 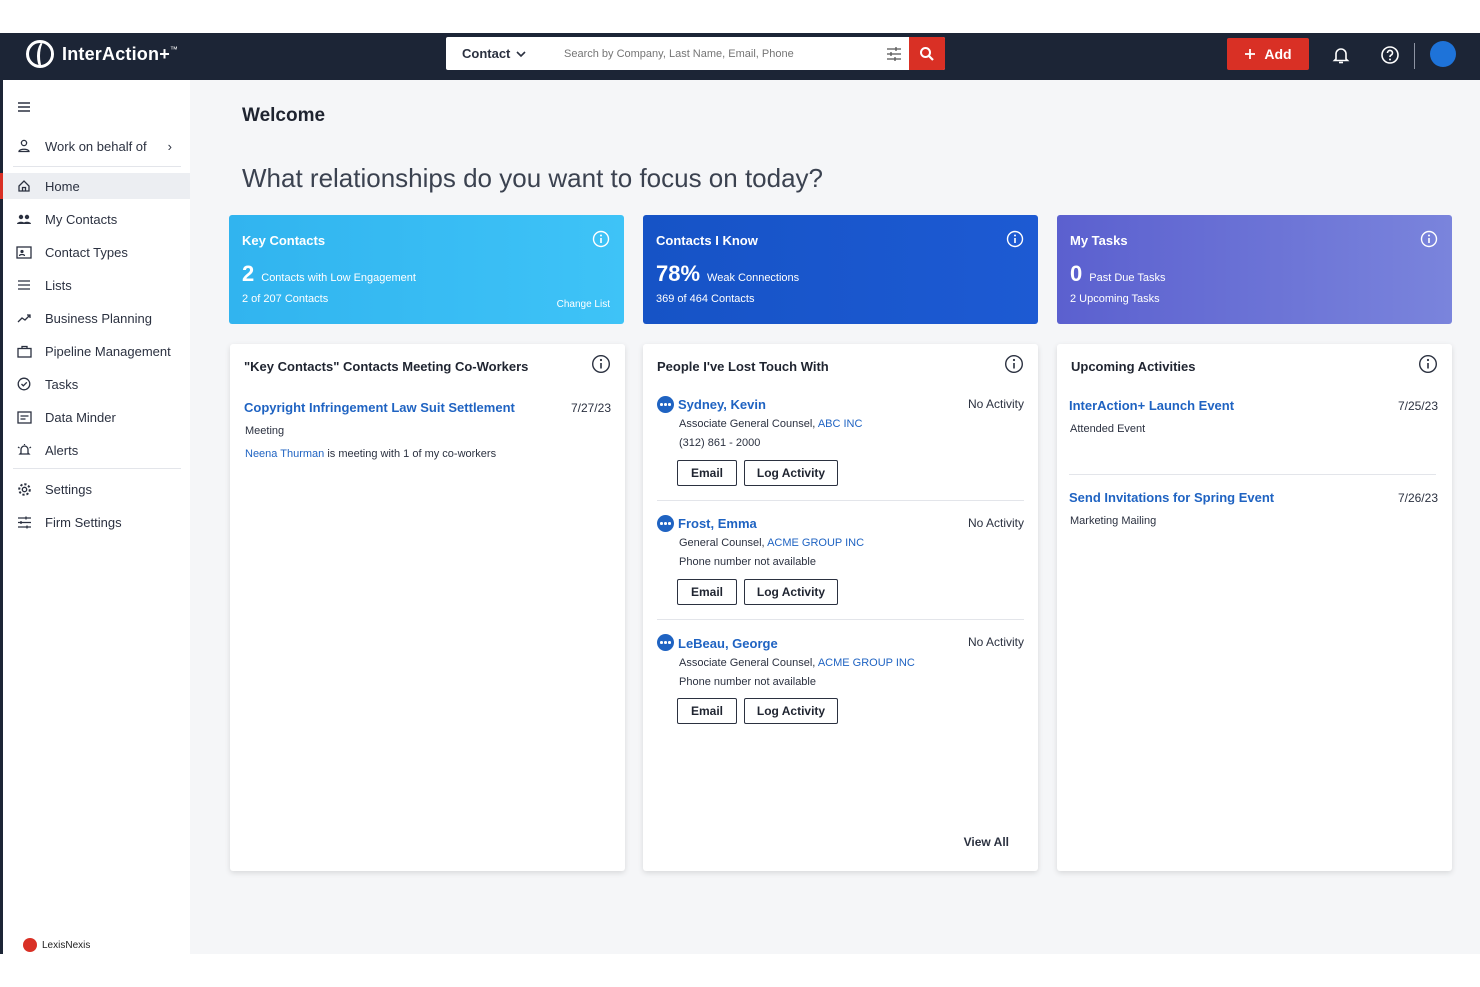 What do you see at coordinates (56, 945) in the screenshot?
I see `lexisnexis-logo: LexisNexis` at bounding box center [56, 945].